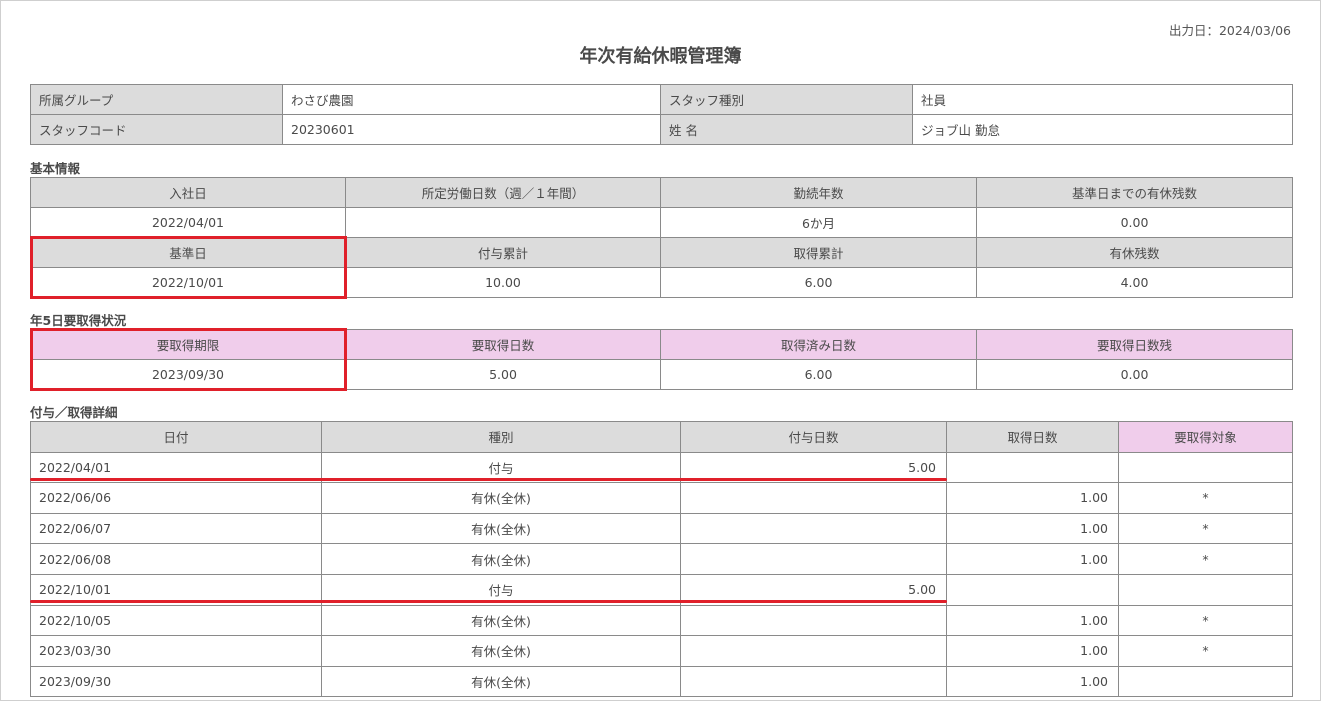 The height and width of the screenshot is (701, 1321). What do you see at coordinates (176, 589) in the screenshot?
I see `row-date: 2022/10/01` at bounding box center [176, 589].